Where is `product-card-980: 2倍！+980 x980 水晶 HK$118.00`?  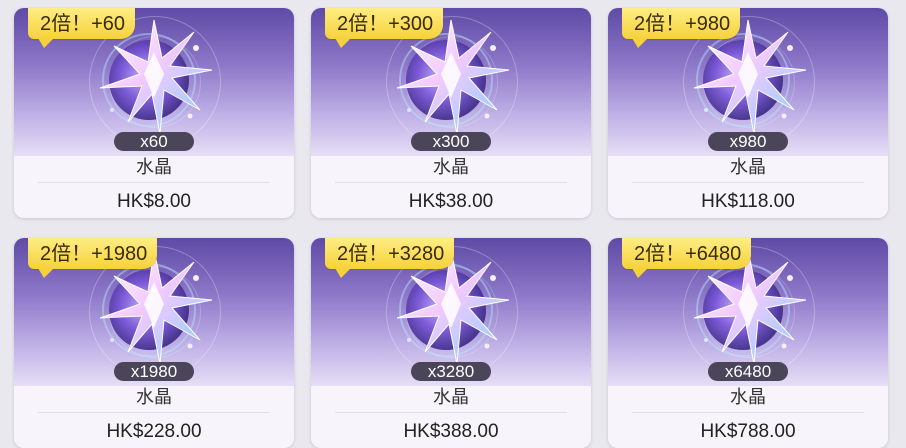 product-card-980: 2倍！+980 x980 水晶 HK$118.00 is located at coordinates (748, 113).